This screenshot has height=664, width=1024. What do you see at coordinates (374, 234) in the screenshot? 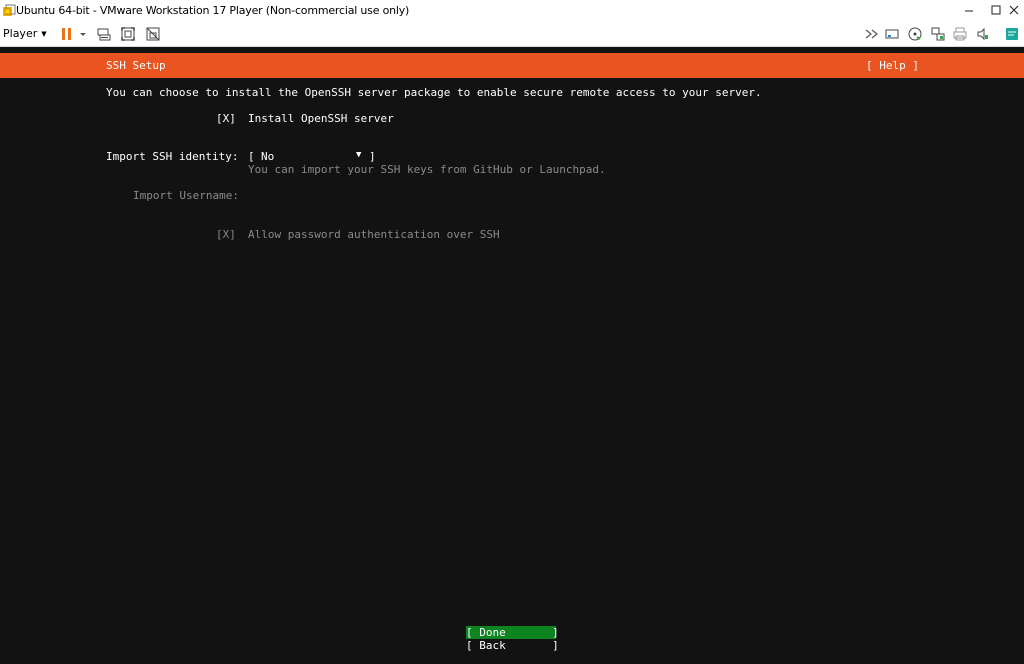
I see `allow-password-label: Allow password authentication over SSH` at bounding box center [374, 234].